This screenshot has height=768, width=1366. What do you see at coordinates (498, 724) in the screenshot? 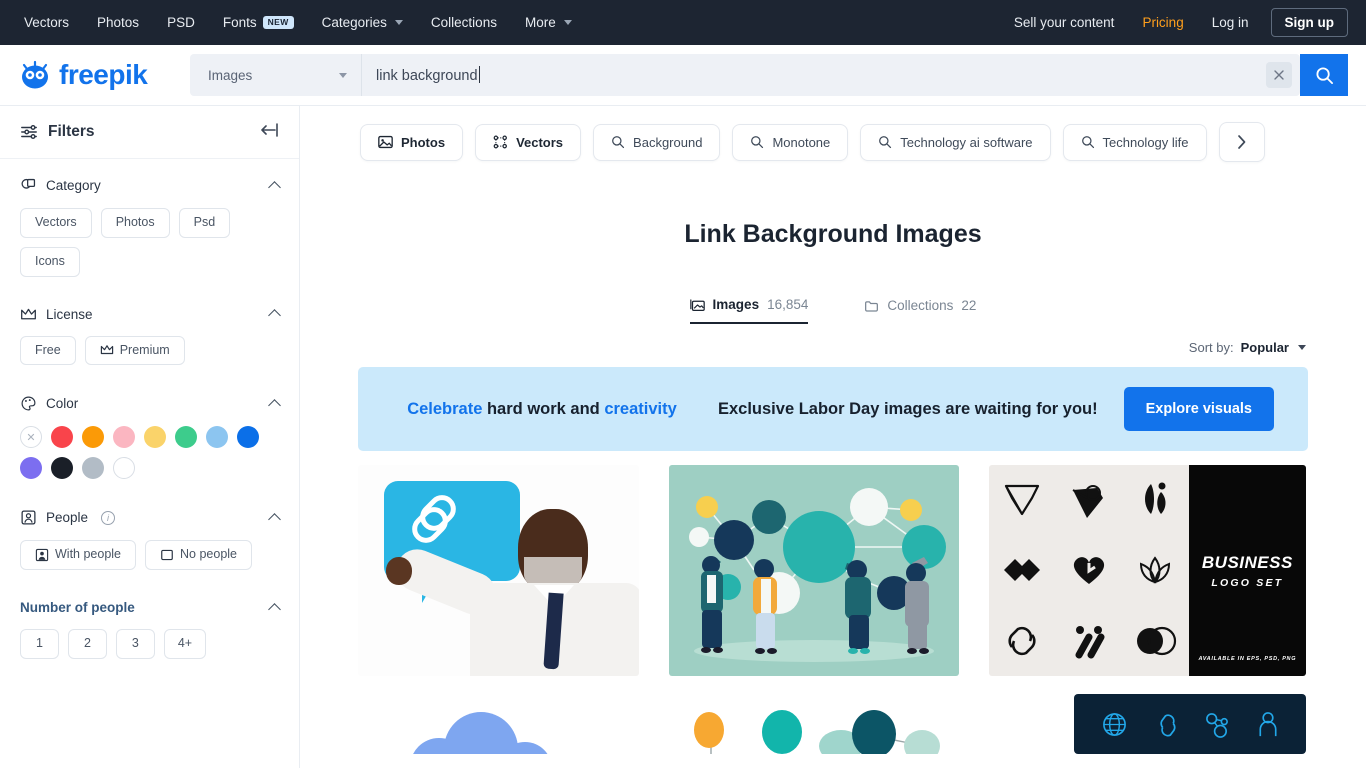
I see `result-card-blue-cloud-graphic` at bounding box center [498, 724].